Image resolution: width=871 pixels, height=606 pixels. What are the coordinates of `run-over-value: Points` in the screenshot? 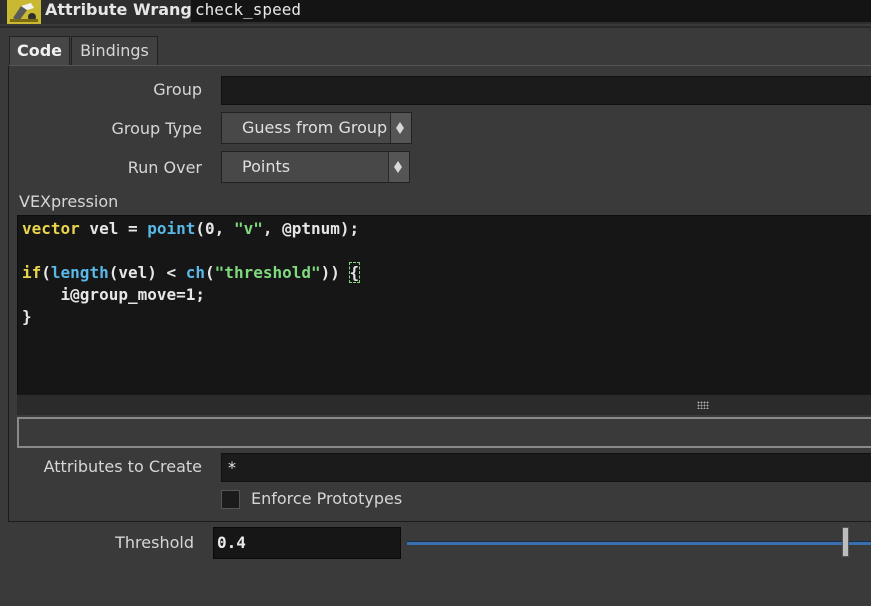 It's located at (266, 166).